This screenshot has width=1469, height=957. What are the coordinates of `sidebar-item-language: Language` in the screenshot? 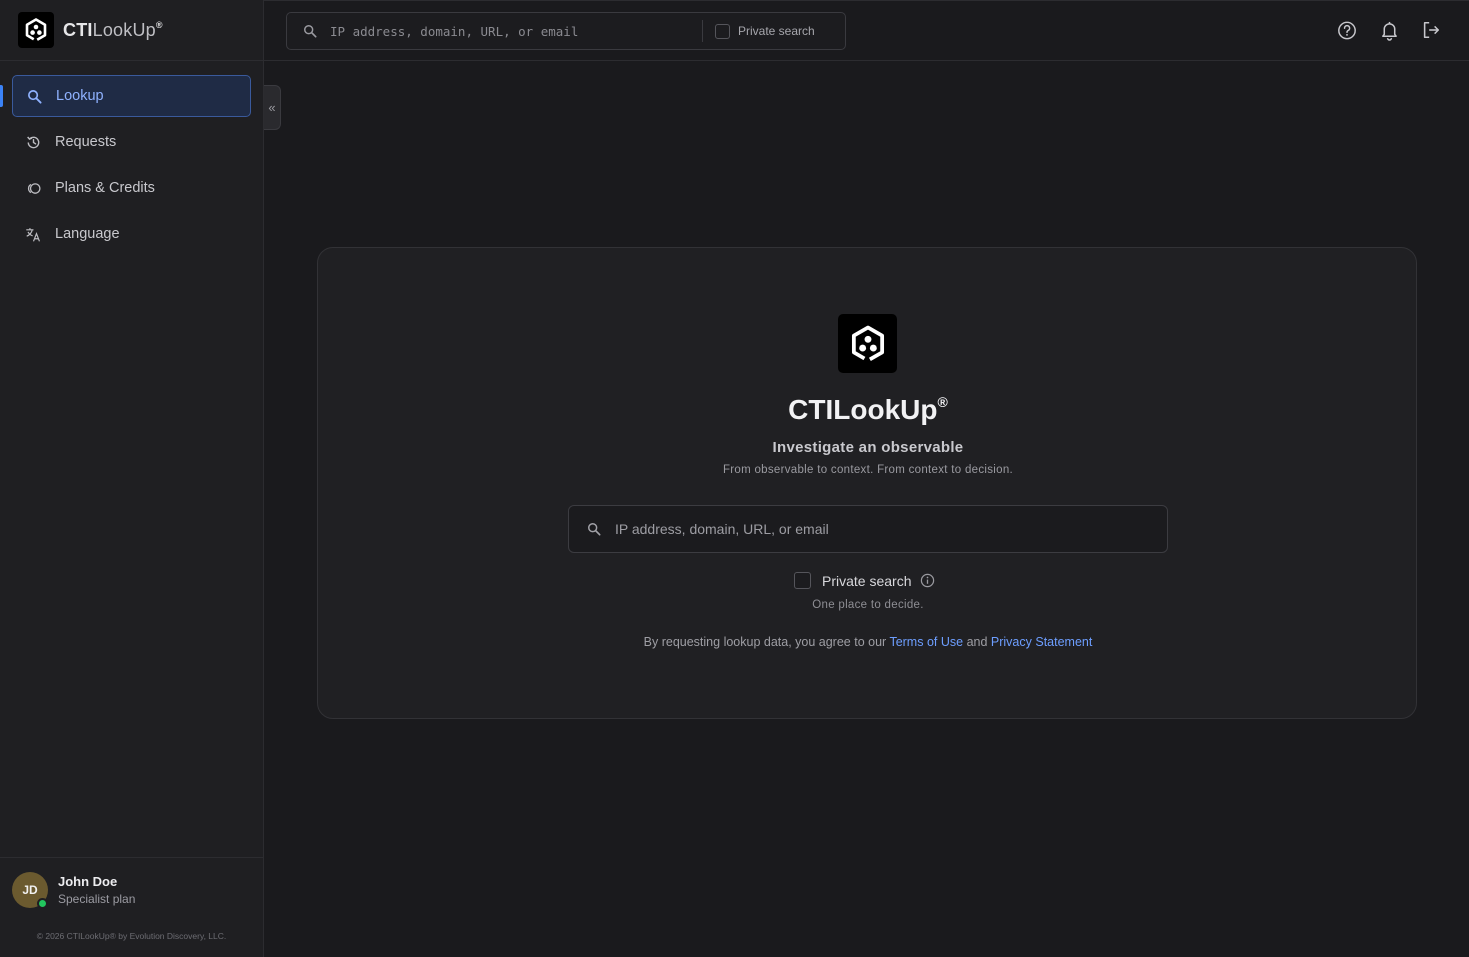 It's located at (131, 234).